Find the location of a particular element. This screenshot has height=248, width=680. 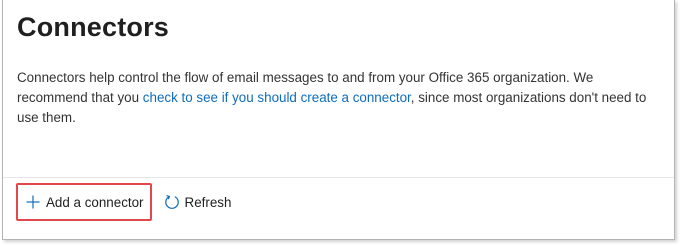

divider is located at coordinates (338, 177).